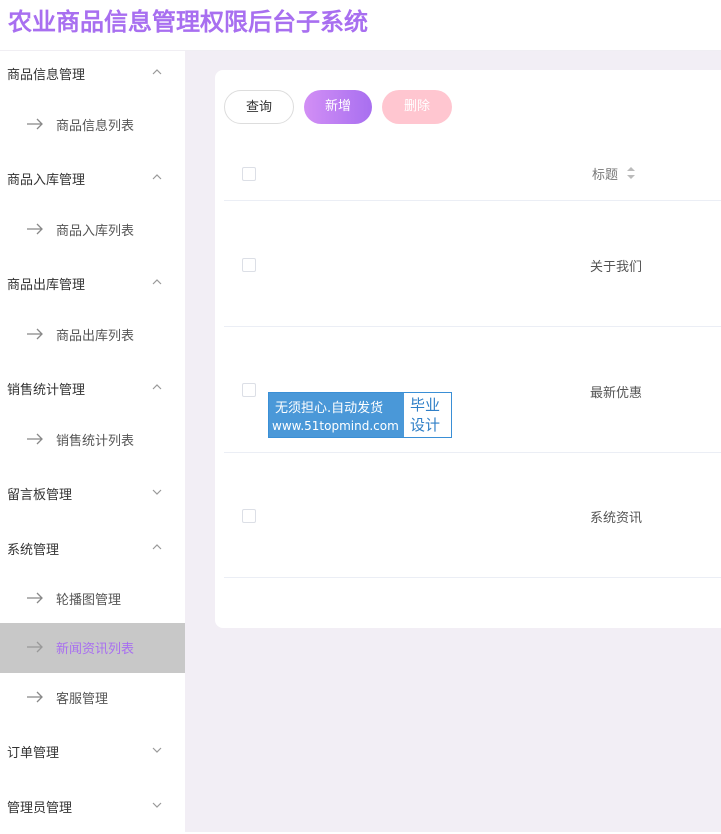  What do you see at coordinates (95, 126) in the screenshot?
I see `sidebar-item-label: 商品信息列表` at bounding box center [95, 126].